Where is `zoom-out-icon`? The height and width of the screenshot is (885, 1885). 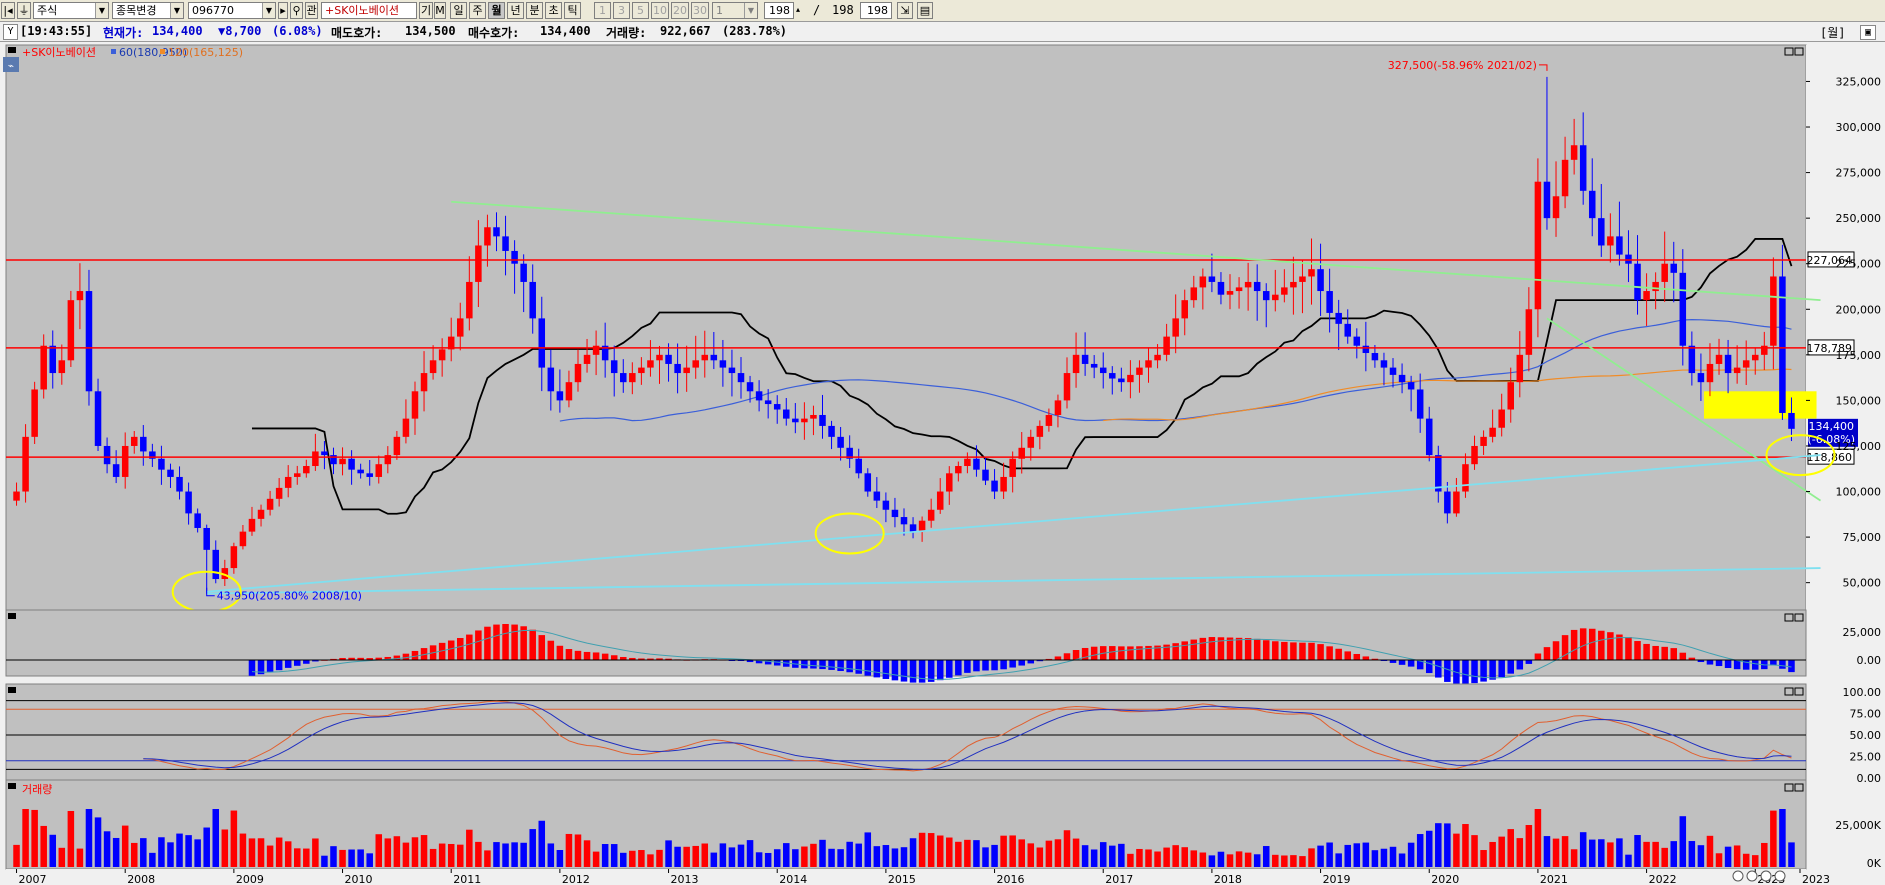 zoom-out-icon is located at coordinates (1752, 876).